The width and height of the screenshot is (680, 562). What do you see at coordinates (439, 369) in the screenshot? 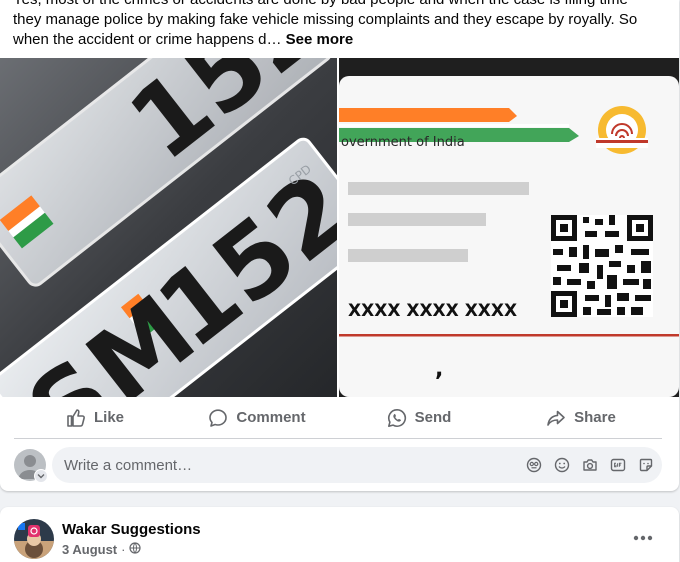
I see `id-comma-mark: ,` at bounding box center [439, 369].